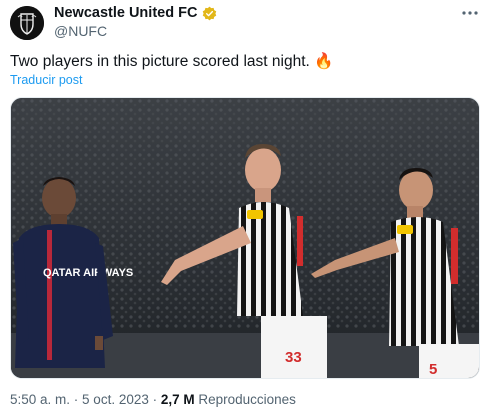 The width and height of the screenshot is (495, 417). I want to click on tweet-date: 5 oct. 2023, so click(115, 399).